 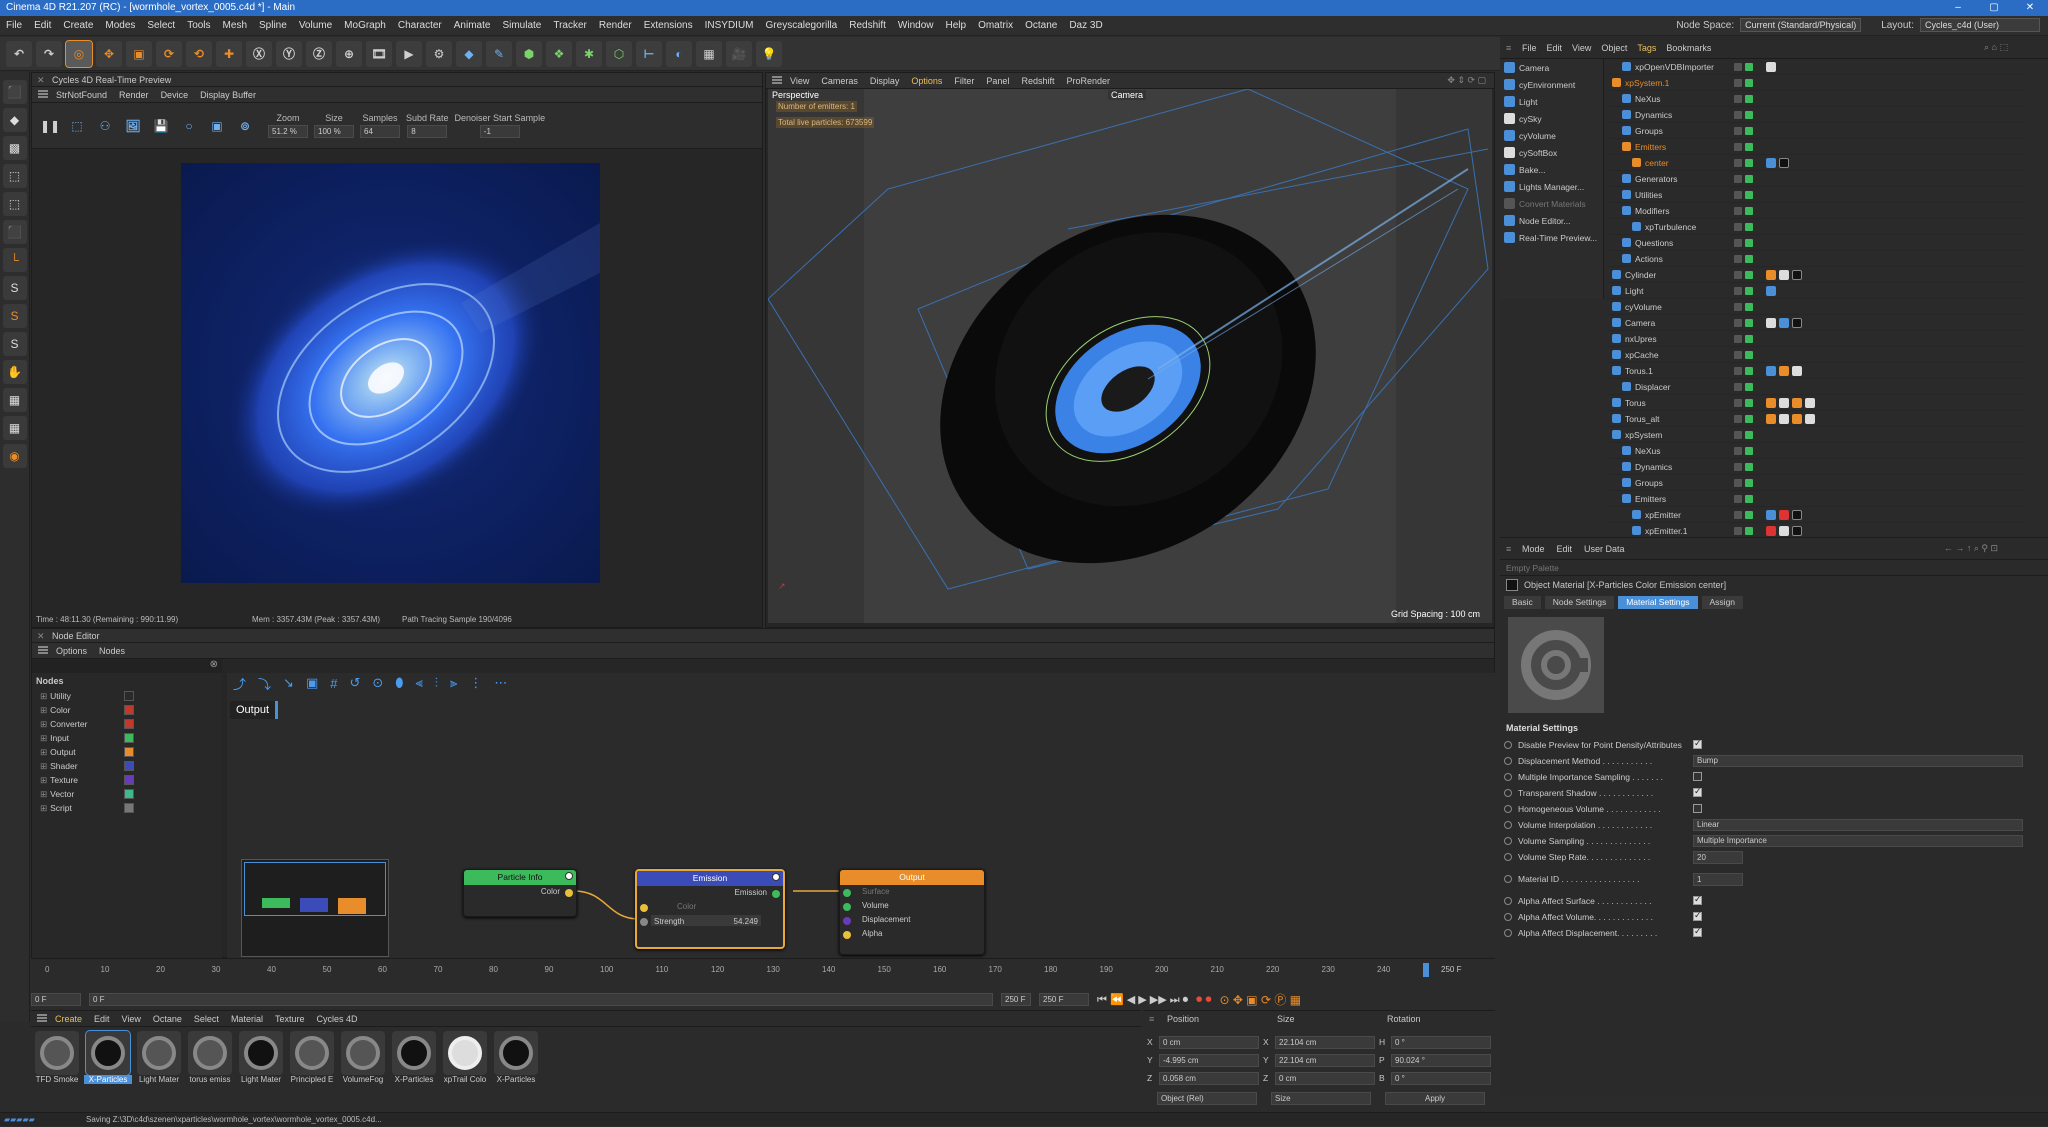 What do you see at coordinates (228, 95) in the screenshot?
I see `rtp-menu-item: Display Buffer` at bounding box center [228, 95].